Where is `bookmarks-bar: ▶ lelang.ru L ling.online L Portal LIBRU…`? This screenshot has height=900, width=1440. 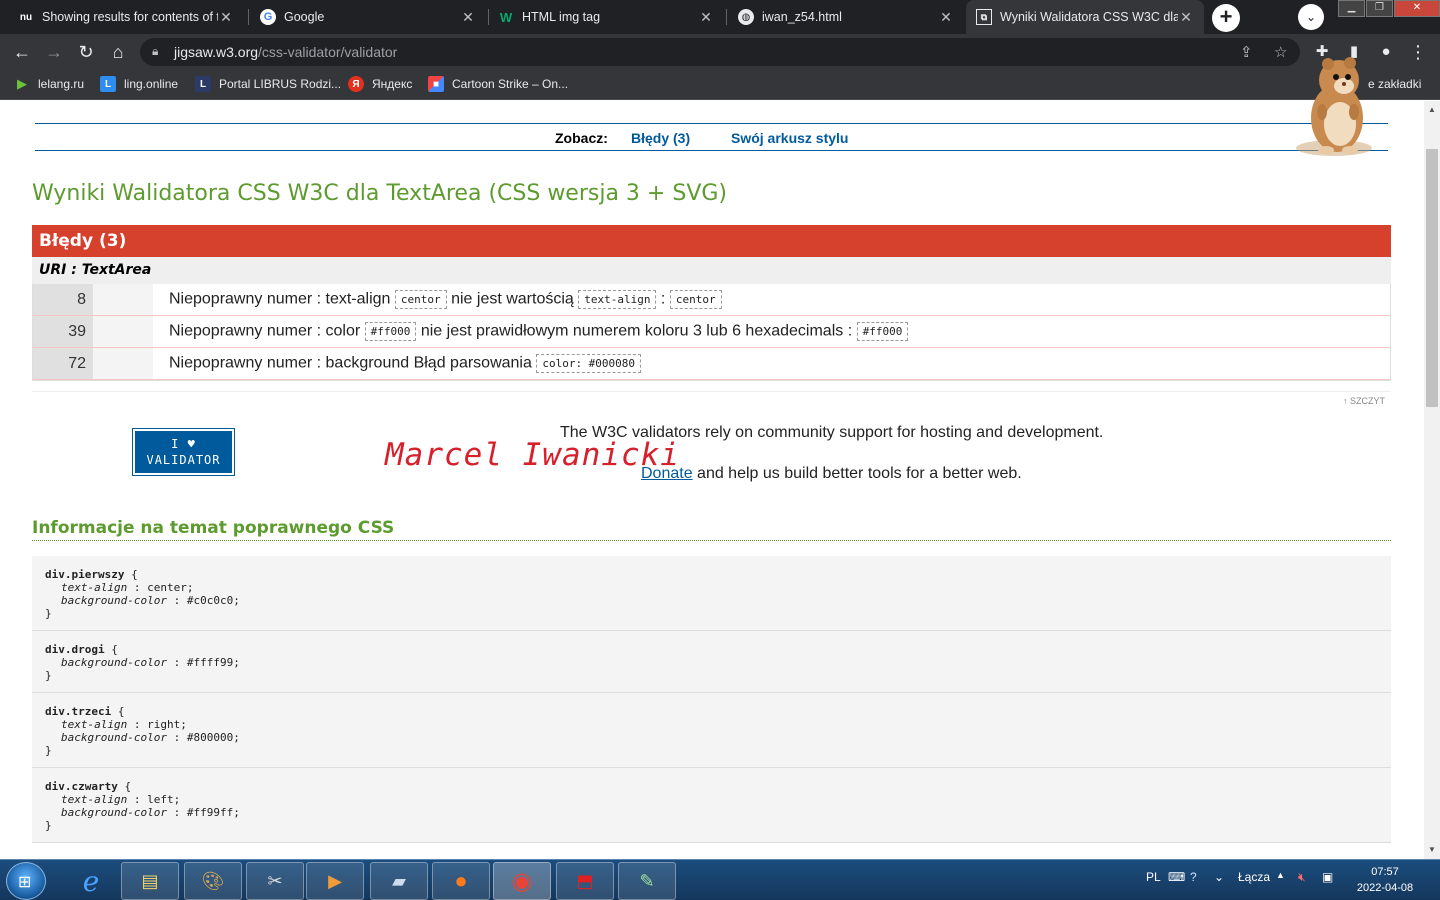
bookmarks-bar: ▶ lelang.ru L ling.online L Portal LIBRU… is located at coordinates (720, 85).